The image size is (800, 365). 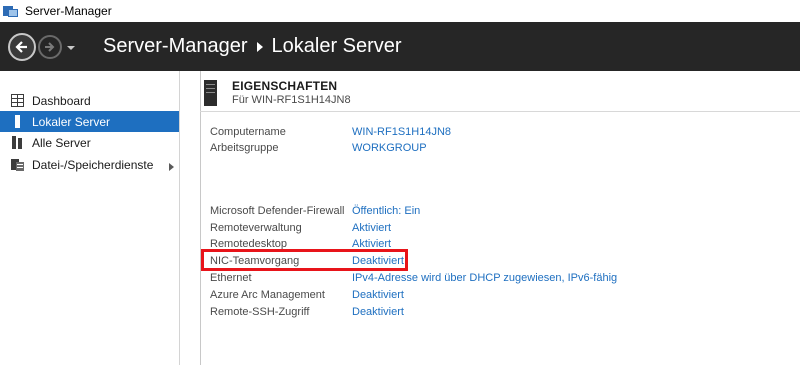 I want to click on arrow-left-icon, so click(x=21, y=46).